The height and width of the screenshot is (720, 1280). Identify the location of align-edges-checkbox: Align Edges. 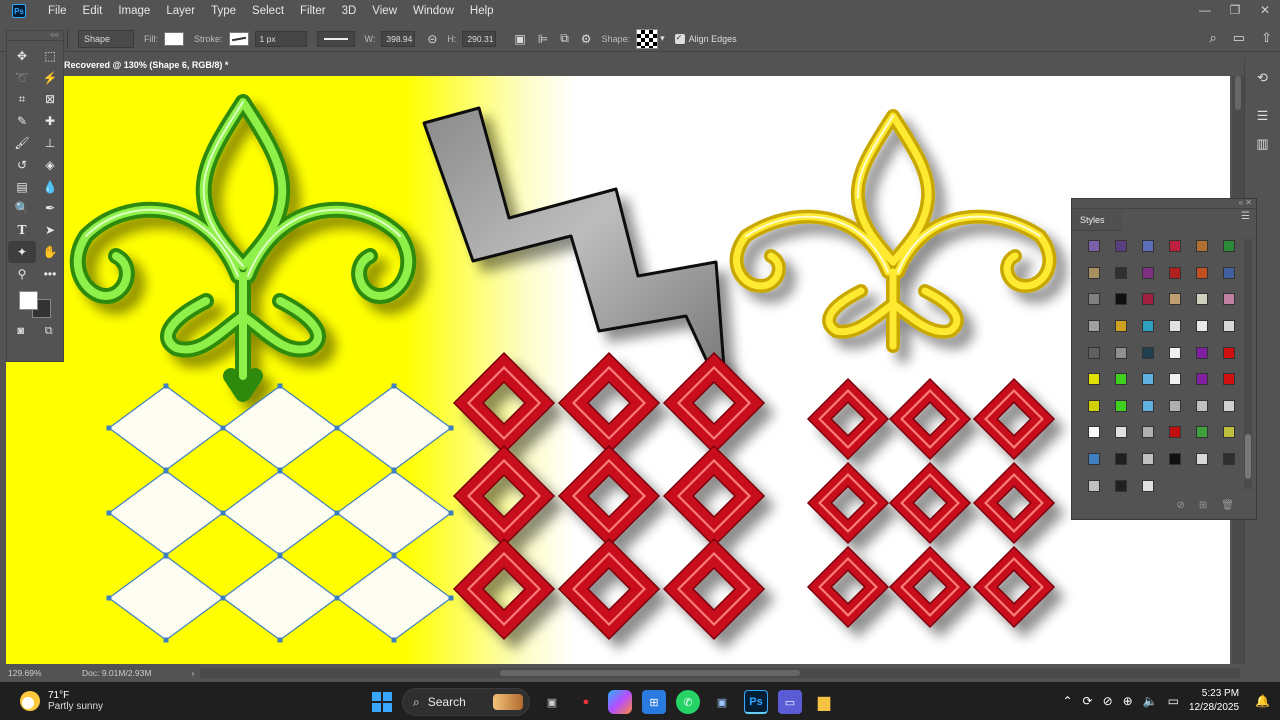
(705, 38).